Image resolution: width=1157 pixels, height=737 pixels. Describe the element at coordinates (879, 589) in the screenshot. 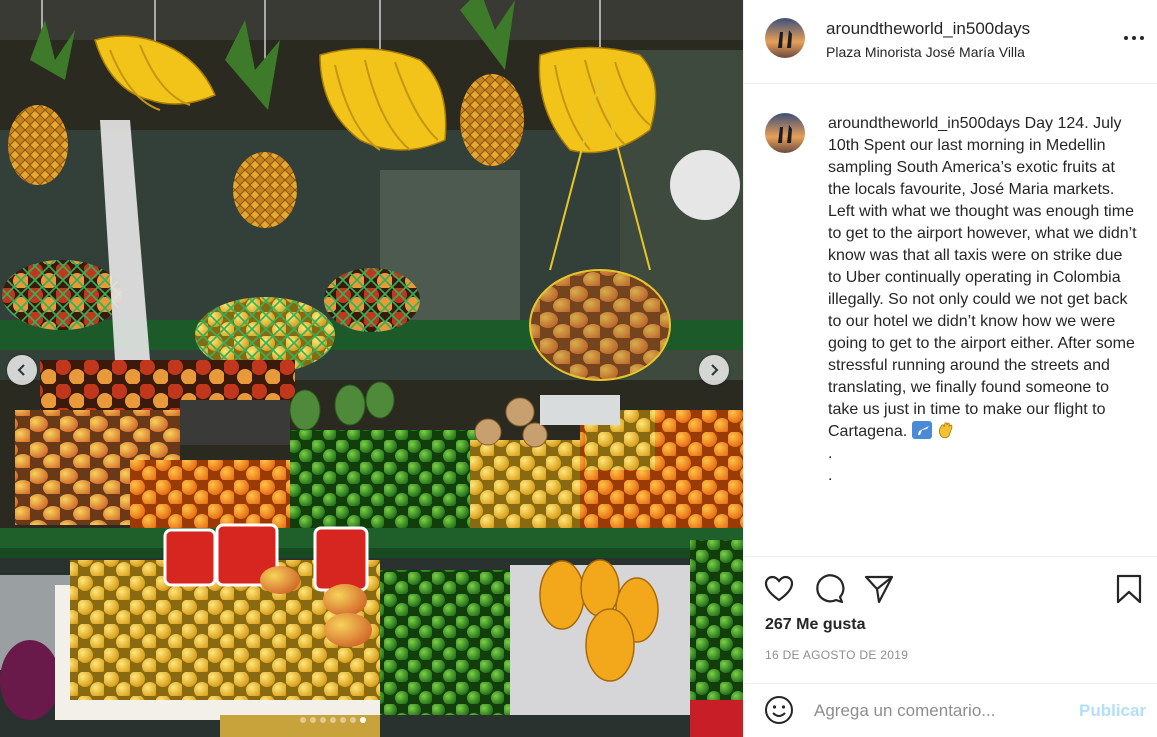

I see `share-icon` at that location.